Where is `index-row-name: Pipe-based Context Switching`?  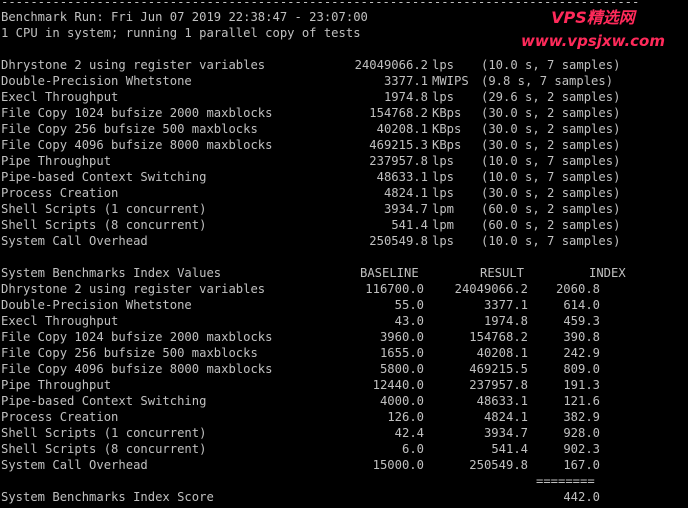 index-row-name: Pipe-based Context Switching is located at coordinates (104, 401).